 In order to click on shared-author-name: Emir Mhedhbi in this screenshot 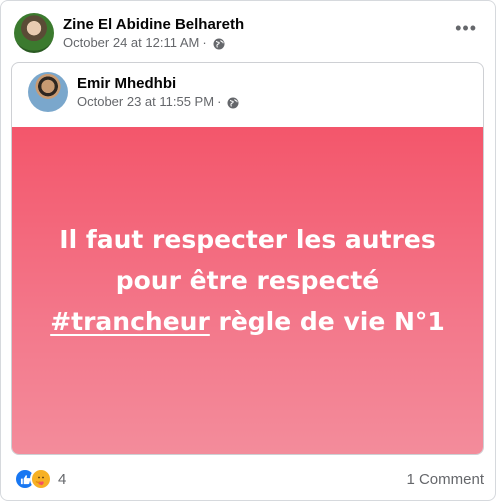, I will do `click(158, 83)`.